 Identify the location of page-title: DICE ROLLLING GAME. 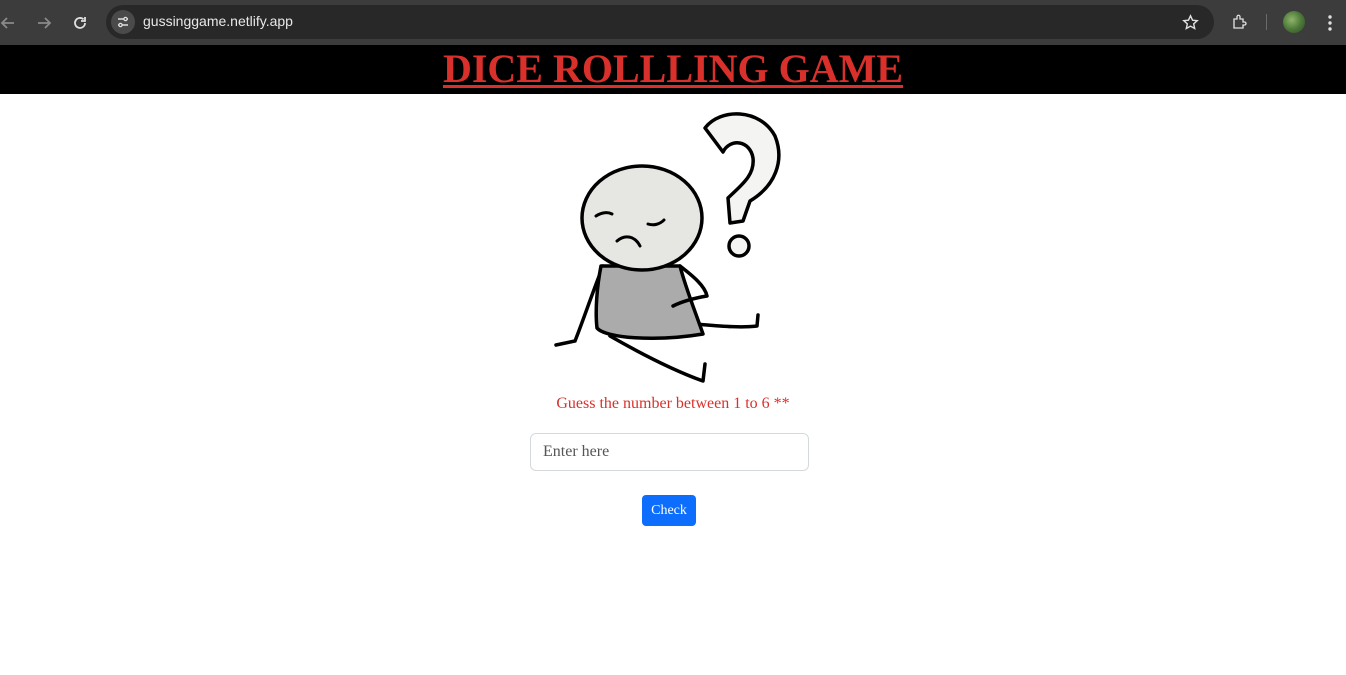
(673, 68).